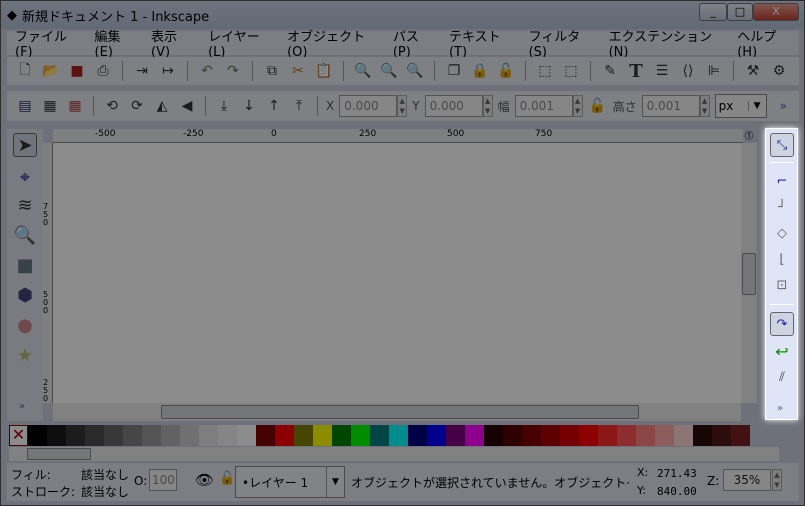 Image resolution: width=805 pixels, height=506 pixels. Describe the element at coordinates (782, 377) in the screenshot. I see `snap-intersections-icon: ⫽` at that location.